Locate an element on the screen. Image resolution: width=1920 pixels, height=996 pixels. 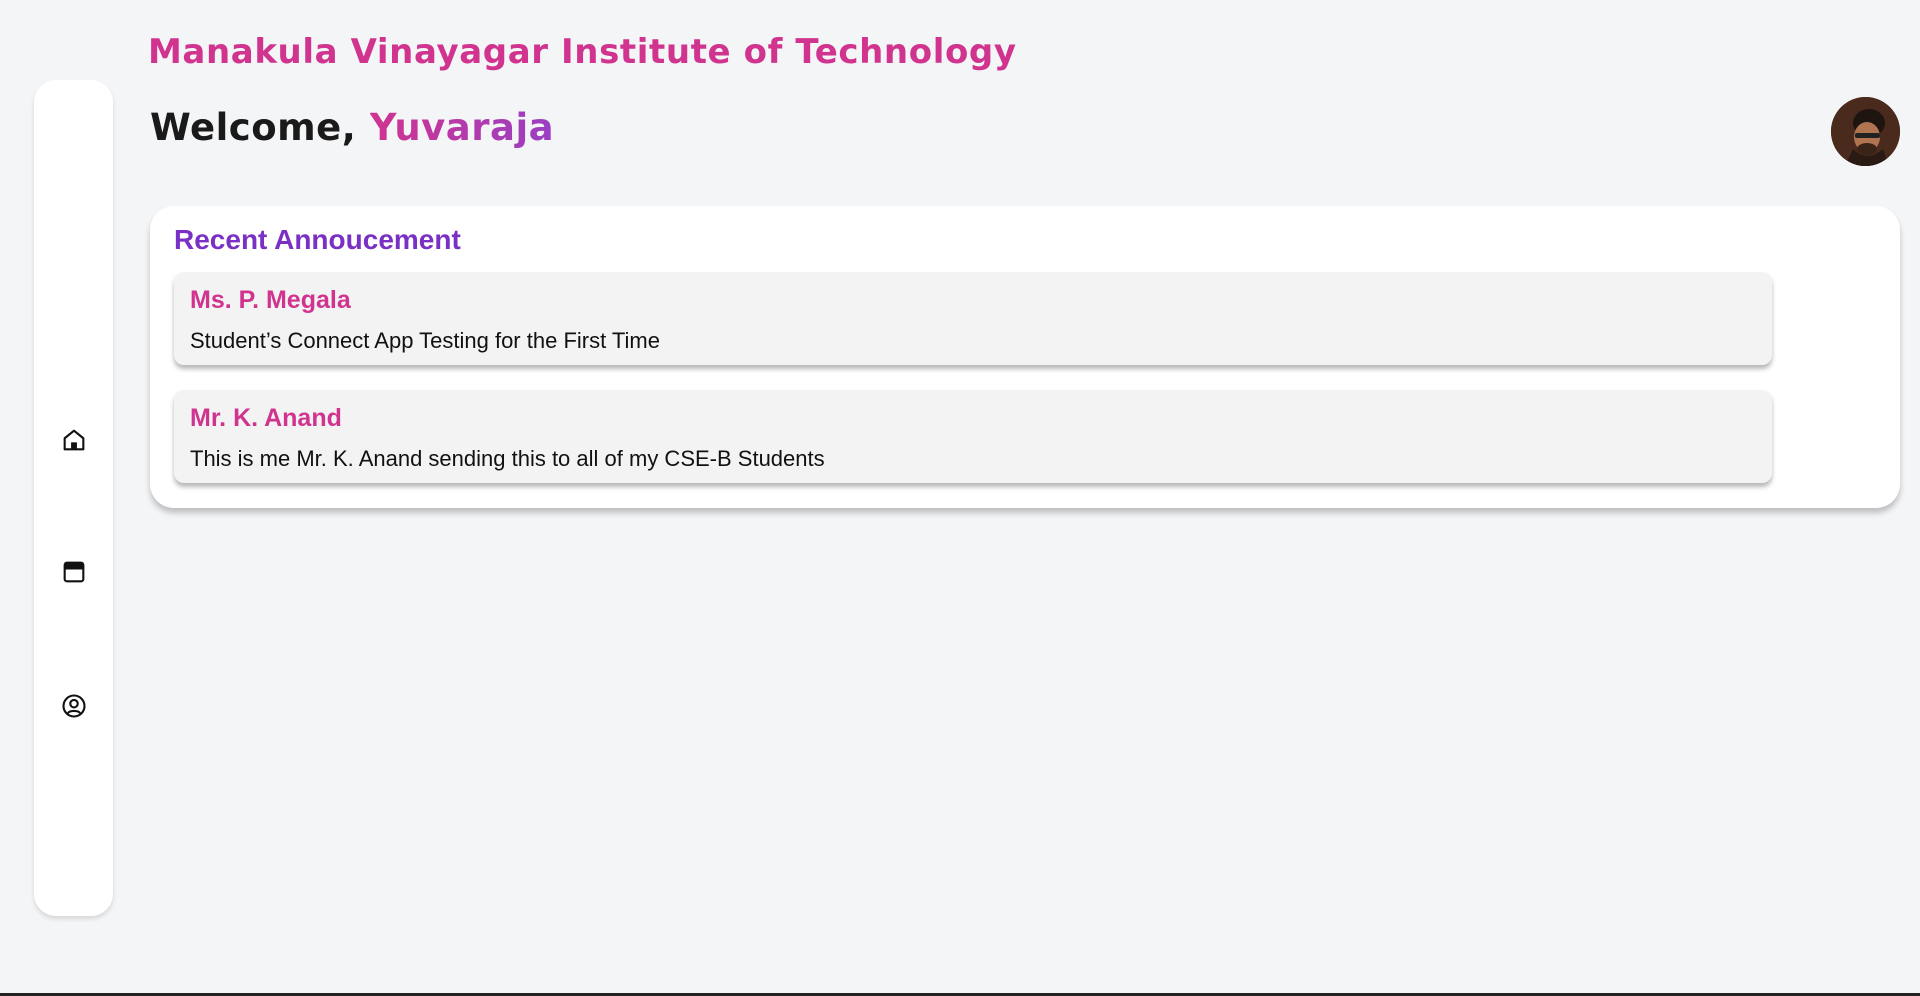
welcome-heading: Welcome, Yuvaraja is located at coordinates (352, 127).